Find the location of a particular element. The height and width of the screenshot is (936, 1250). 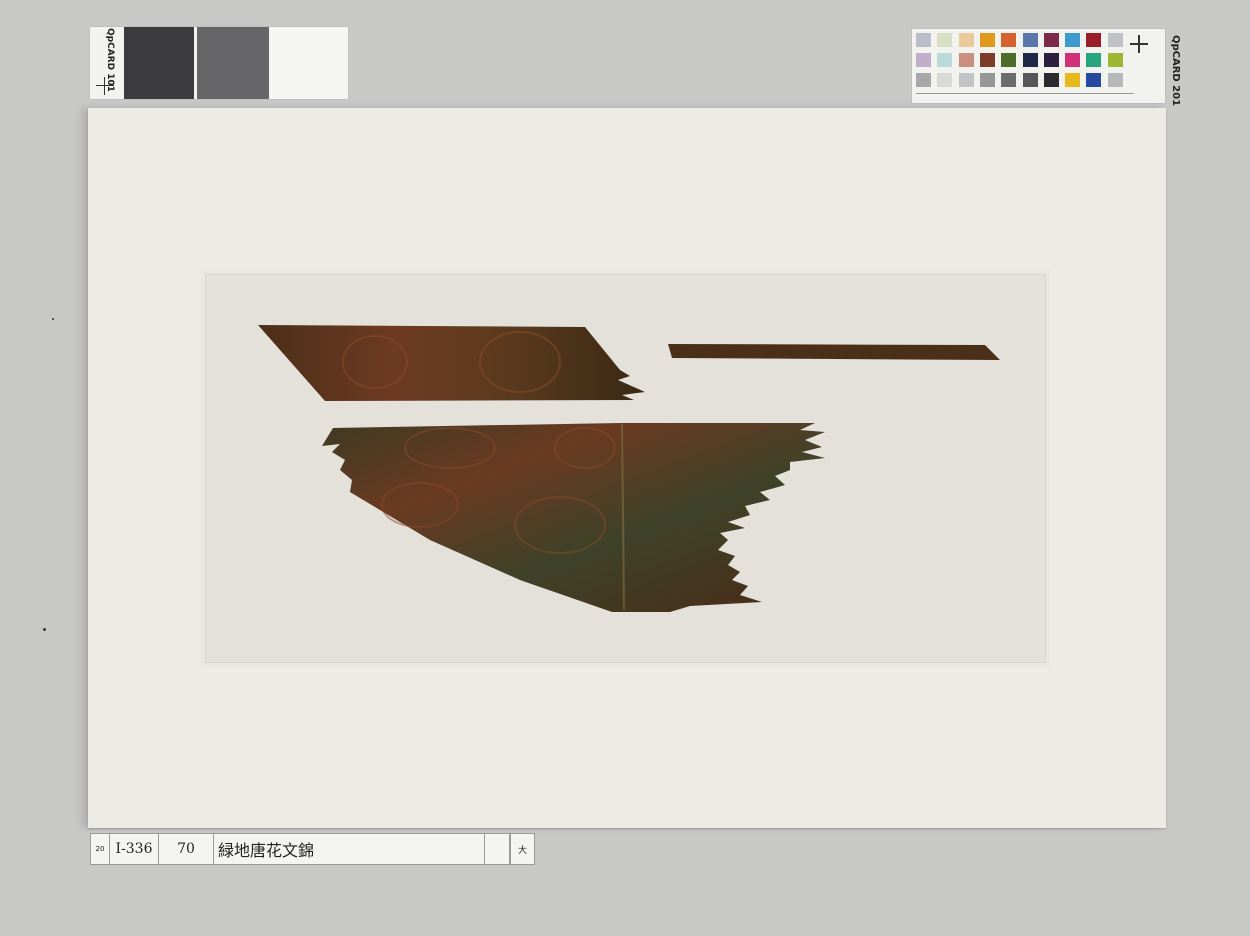

label-cell-inventory: I-336 is located at coordinates (134, 849).